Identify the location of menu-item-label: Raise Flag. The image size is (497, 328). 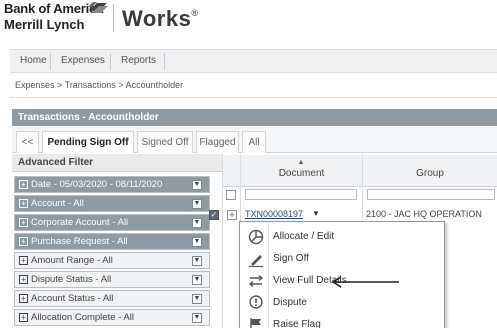
(297, 323).